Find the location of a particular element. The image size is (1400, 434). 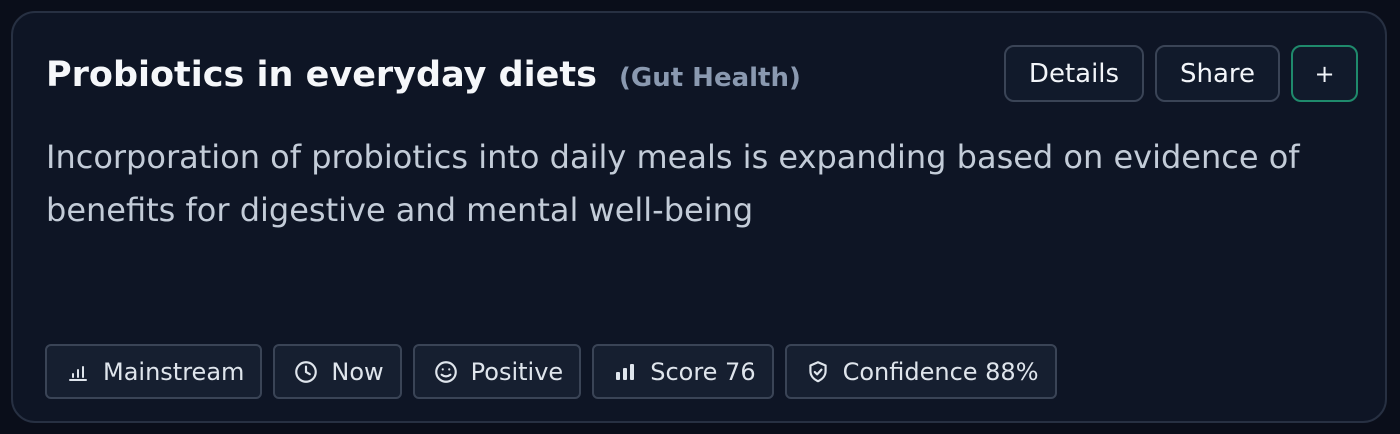

tag-label: Mainstream is located at coordinates (174, 371).